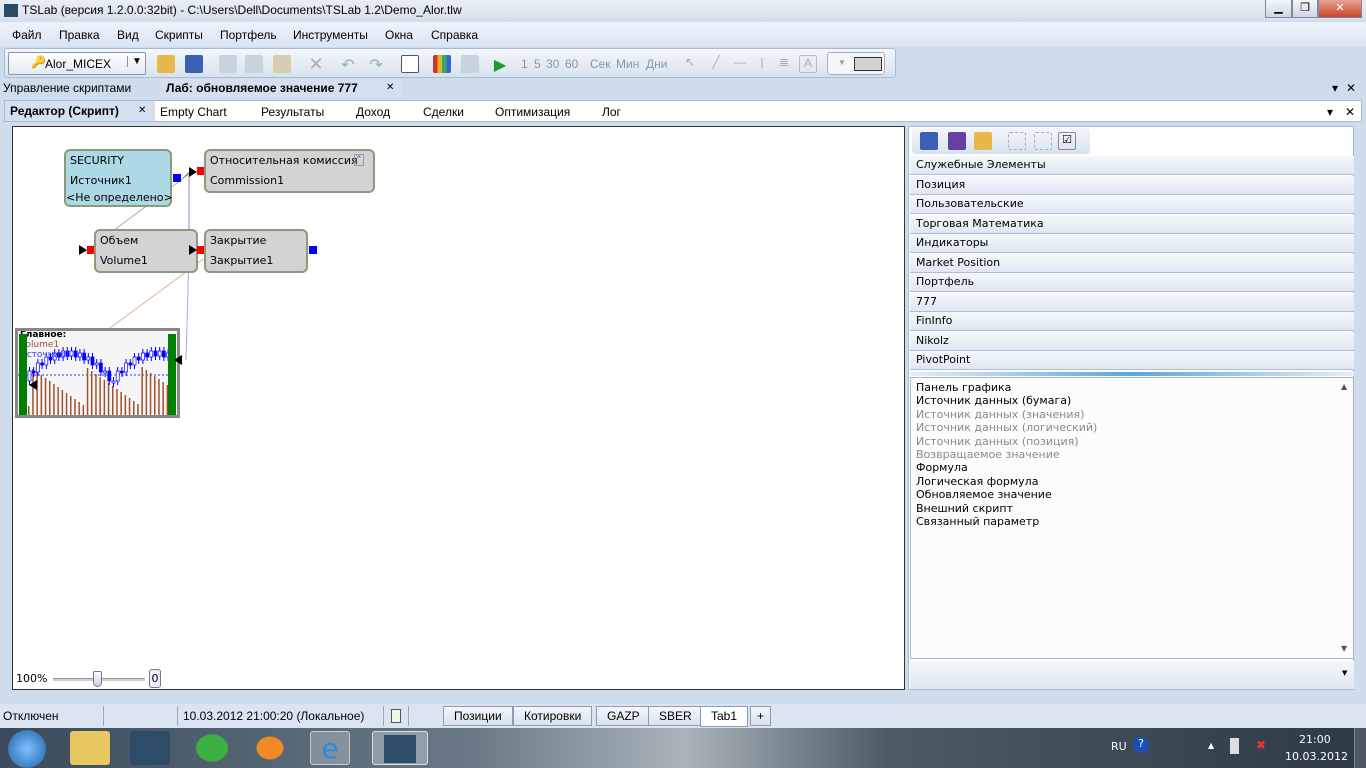 The image size is (1366, 768). I want to click on group-icon, so click(1017, 141).